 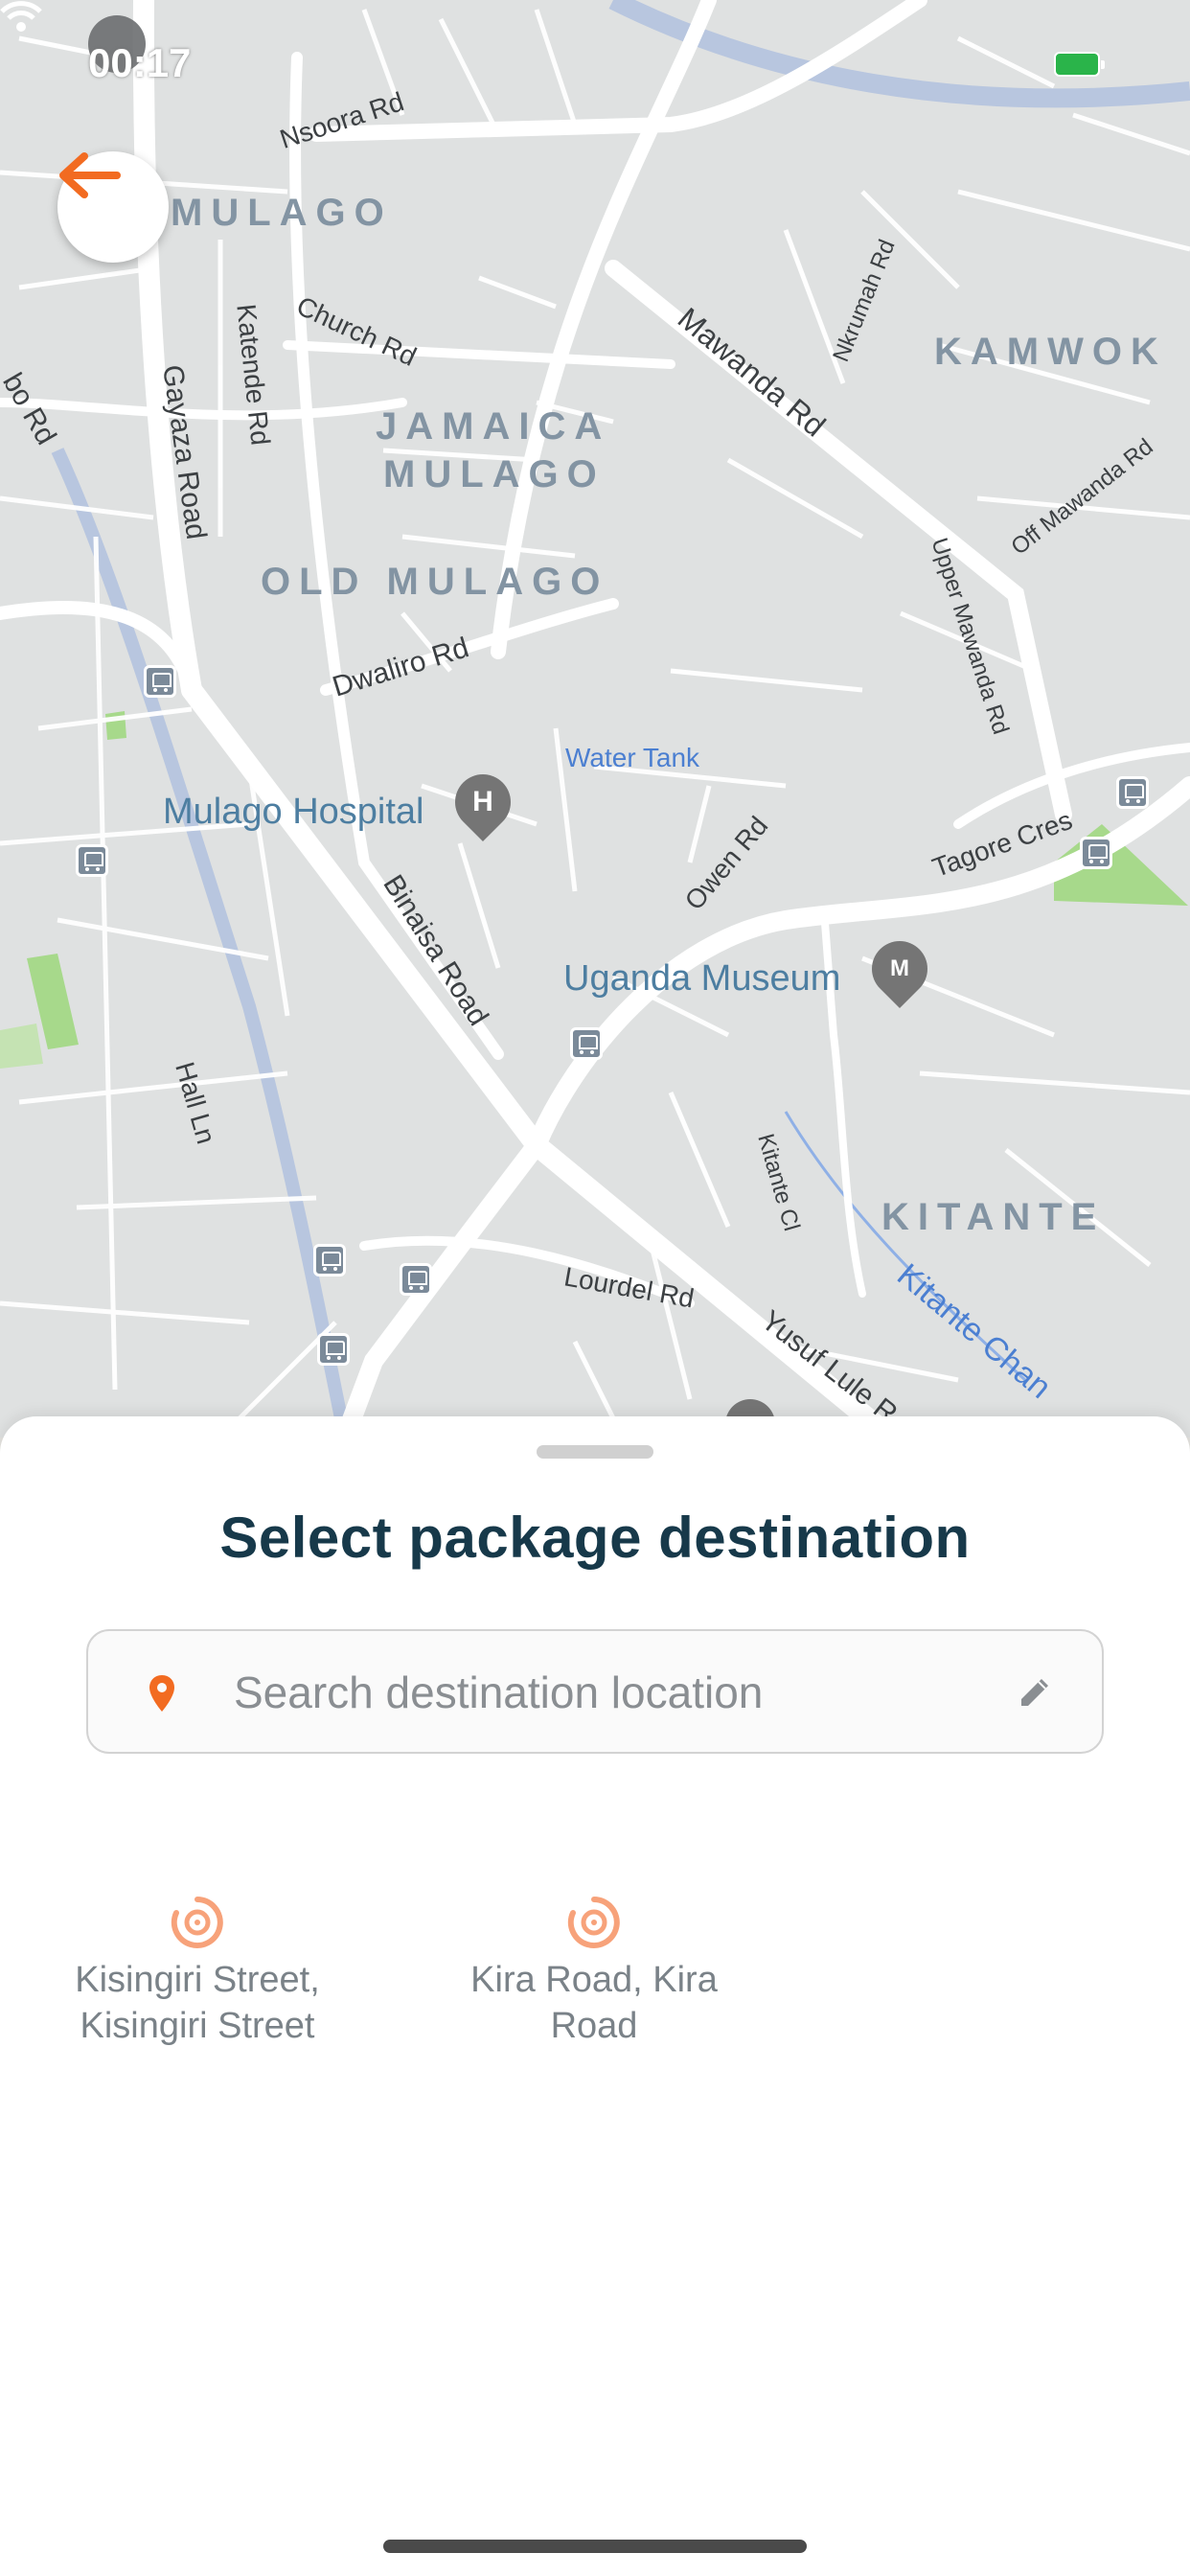 What do you see at coordinates (626, 1692) in the screenshot?
I see `search-input` at bounding box center [626, 1692].